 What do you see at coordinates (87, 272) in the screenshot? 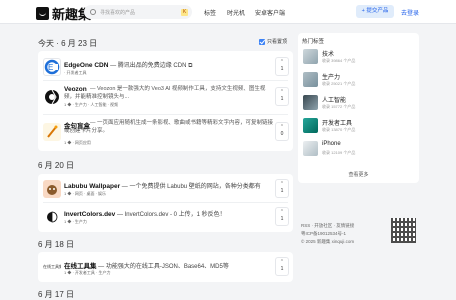
I see `product-meta: 1 ◆ · 开发者工具 · 生产力` at bounding box center [87, 272].